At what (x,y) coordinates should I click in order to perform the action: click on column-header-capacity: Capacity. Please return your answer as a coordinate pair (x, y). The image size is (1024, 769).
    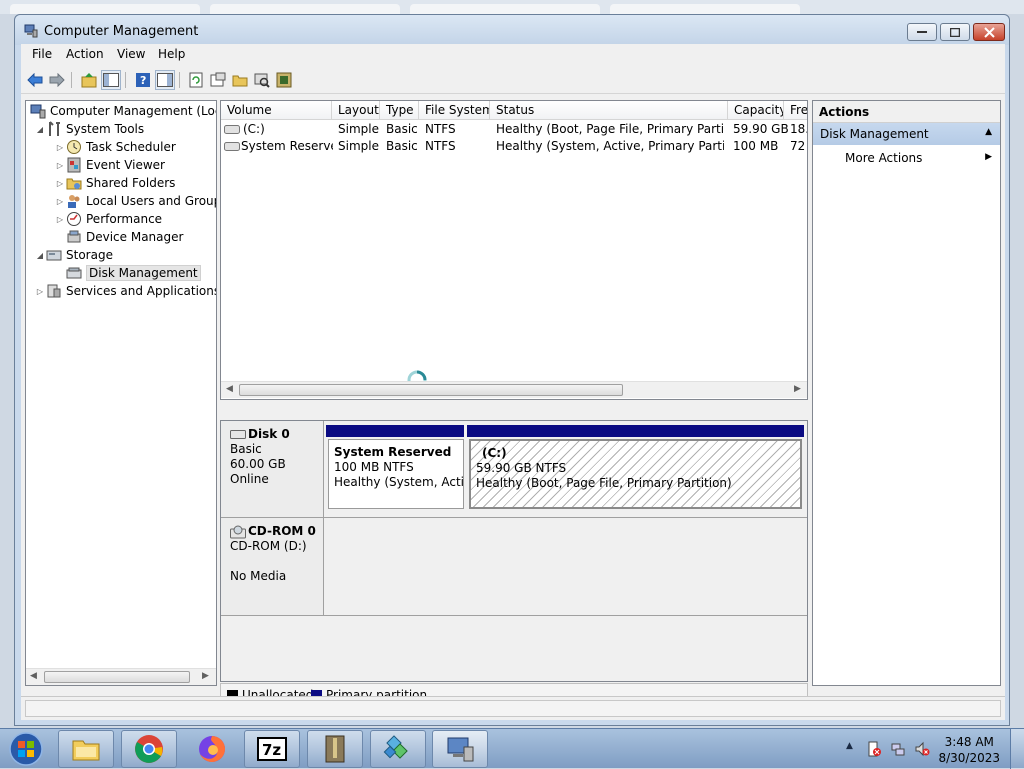
    Looking at the image, I should click on (756, 110).